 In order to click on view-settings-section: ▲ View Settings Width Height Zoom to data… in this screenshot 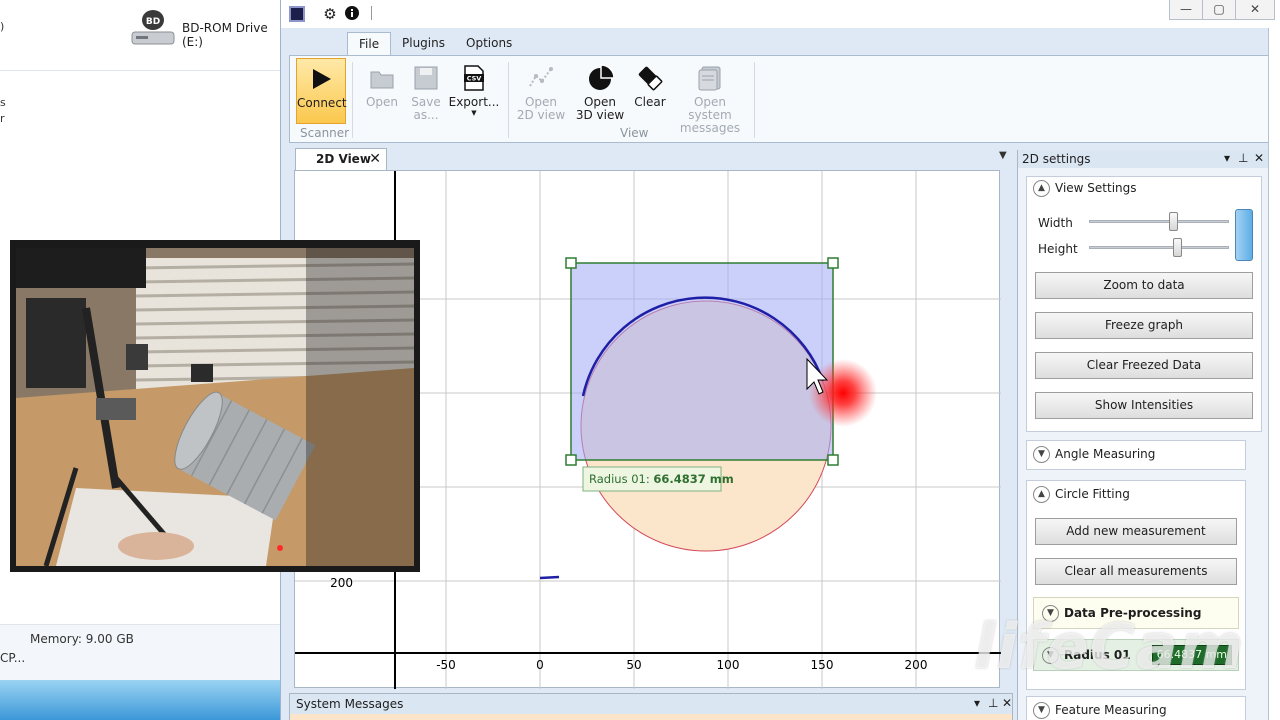, I will do `click(1144, 304)`.